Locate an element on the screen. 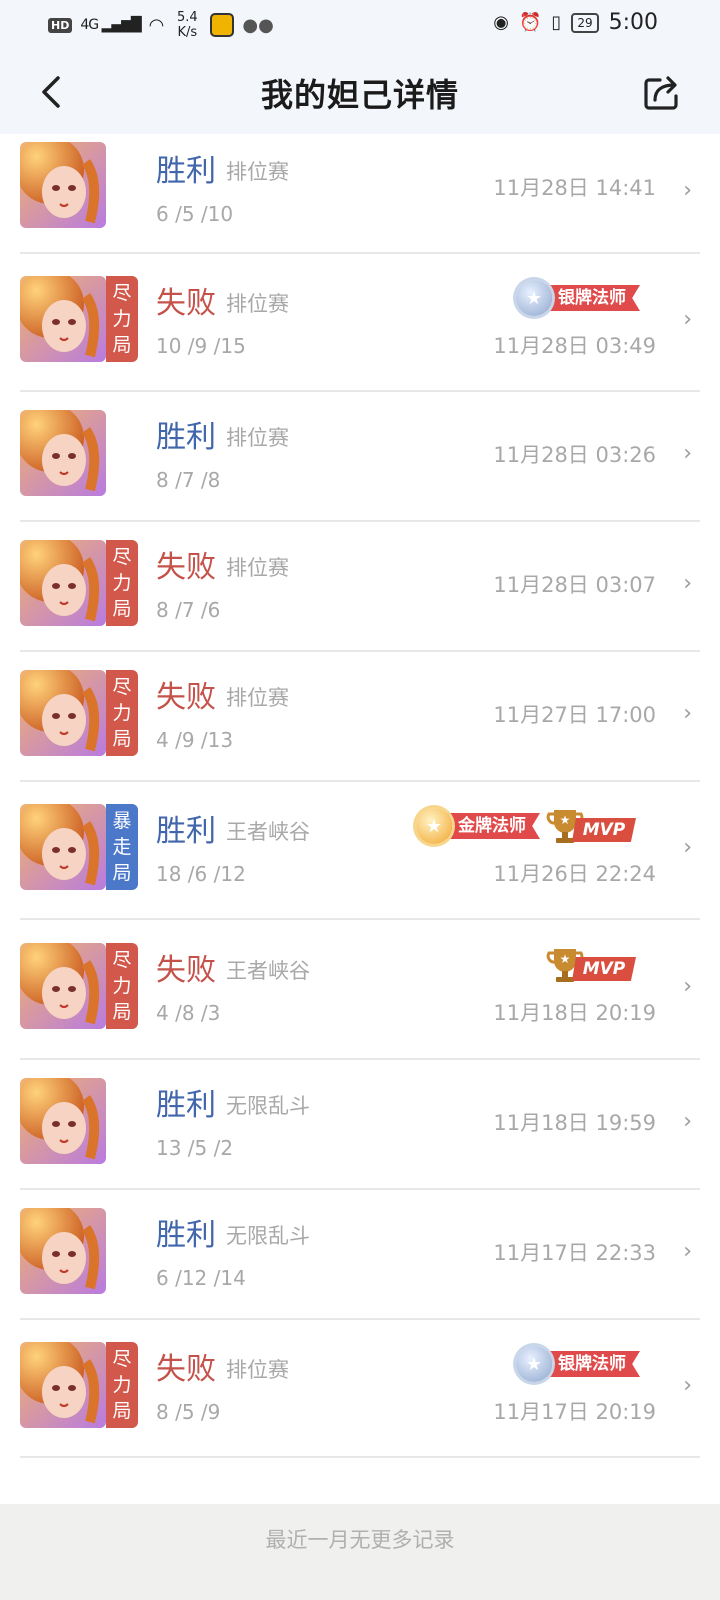 Image resolution: width=720 pixels, height=1600 pixels. match-kda: 10 /9 /15 is located at coordinates (201, 346).